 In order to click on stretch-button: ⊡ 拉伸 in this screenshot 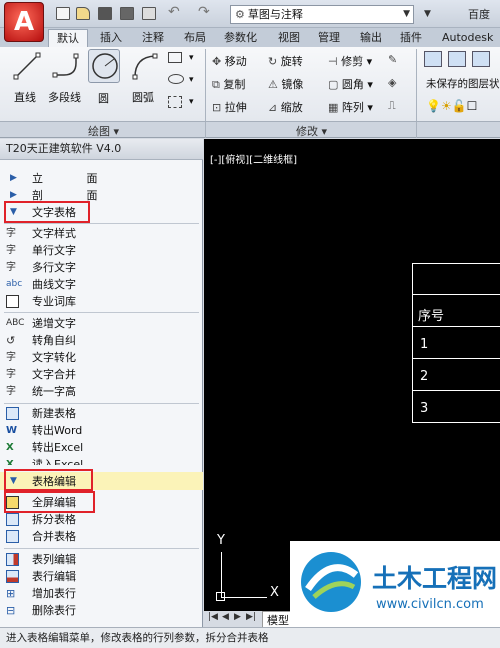, I will do `click(229, 107)`.